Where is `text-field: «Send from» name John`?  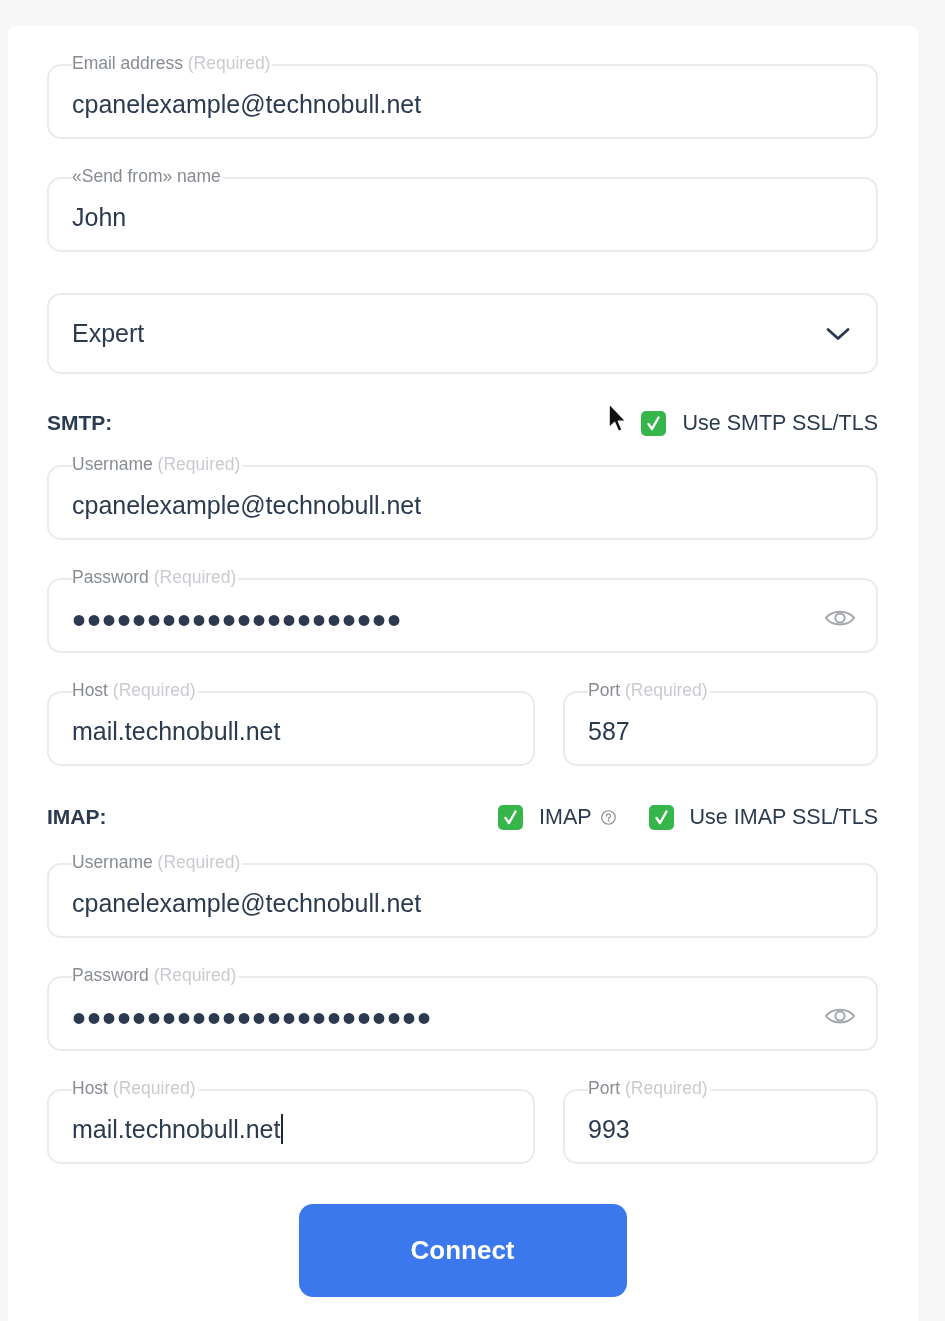
text-field: «Send from» name John is located at coordinates (462, 209).